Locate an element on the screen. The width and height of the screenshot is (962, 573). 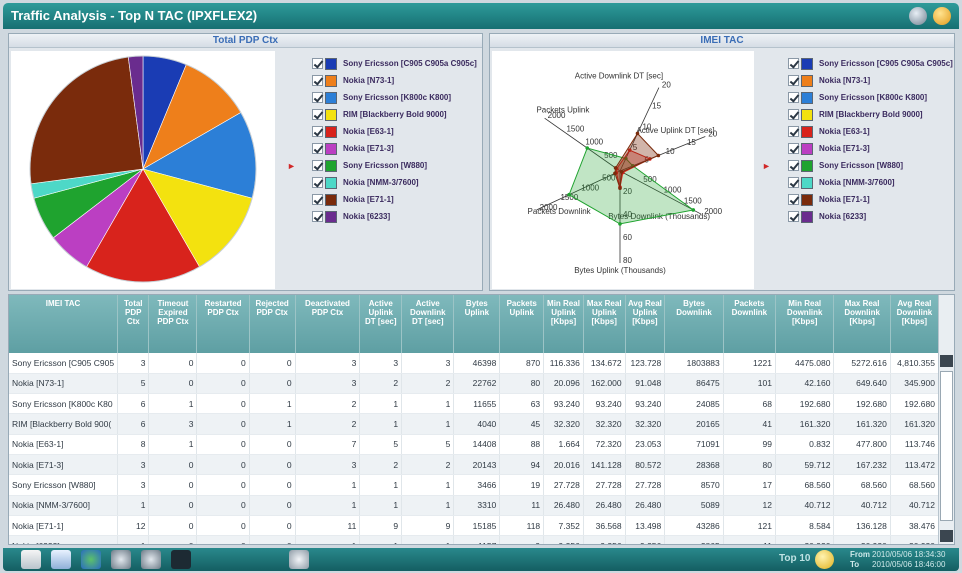
column-header: Avg Real Downlink [Kbps] is located at coordinates (915, 324).